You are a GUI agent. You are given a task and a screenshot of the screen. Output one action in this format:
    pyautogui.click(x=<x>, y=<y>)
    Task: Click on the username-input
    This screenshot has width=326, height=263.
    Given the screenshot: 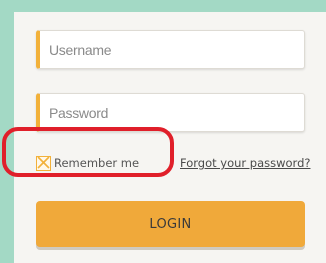 What is the action you would take?
    pyautogui.click(x=170, y=49)
    